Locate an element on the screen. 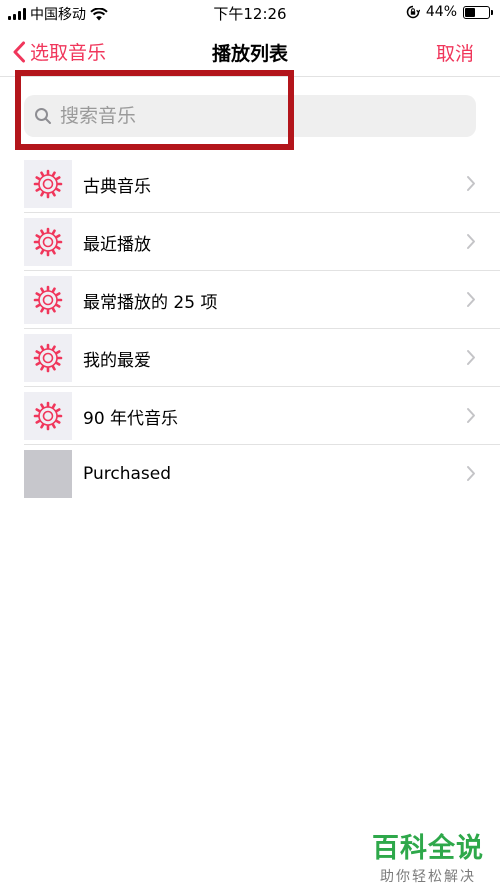 This screenshot has width=500, height=889. playlist-row: 我的最爱 is located at coordinates (262, 358).